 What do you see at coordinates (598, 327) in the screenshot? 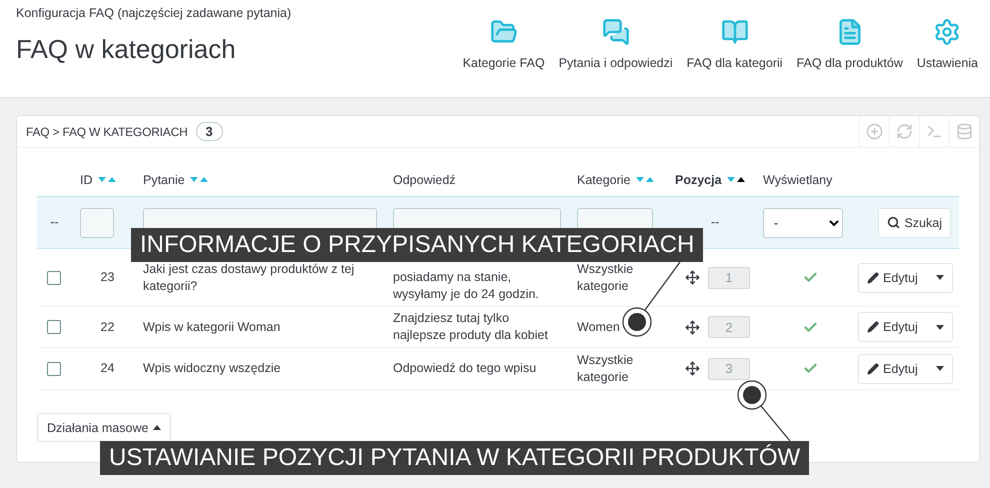
I see `table-cell: Women` at bounding box center [598, 327].